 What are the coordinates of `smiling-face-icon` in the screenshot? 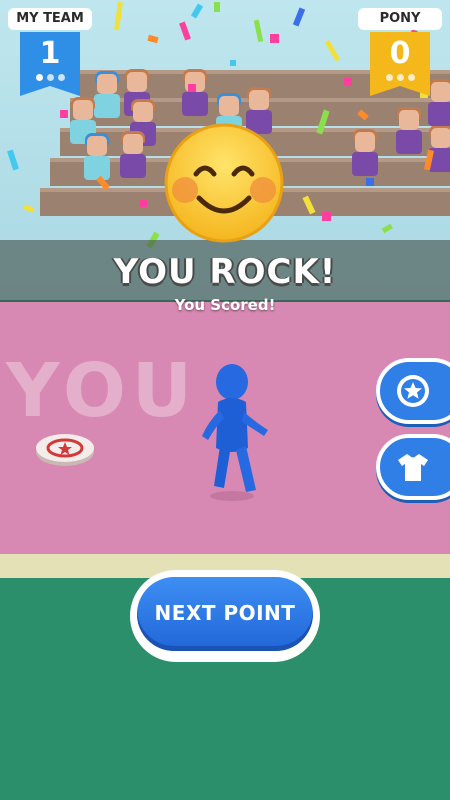 It's located at (224, 183).